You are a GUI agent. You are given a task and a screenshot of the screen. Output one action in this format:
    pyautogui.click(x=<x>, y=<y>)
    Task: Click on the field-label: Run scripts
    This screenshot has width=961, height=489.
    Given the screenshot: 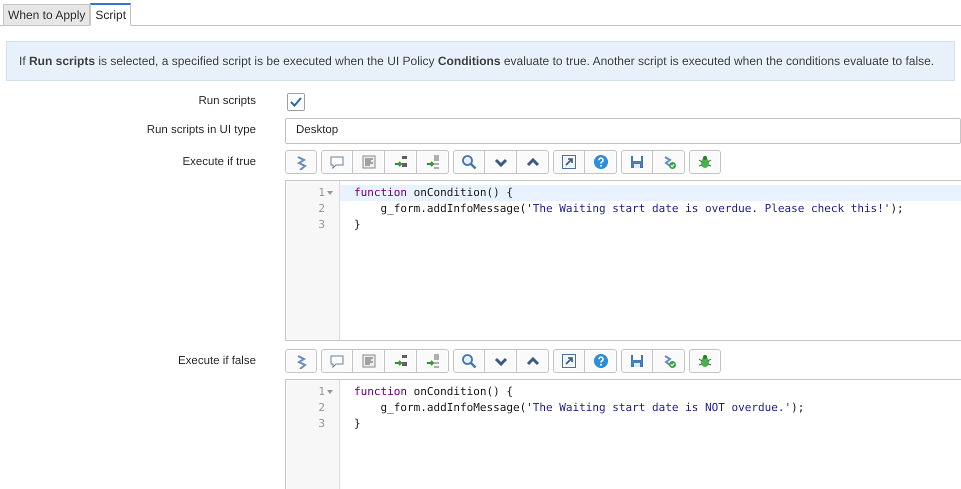 What is the action you would take?
    pyautogui.click(x=226, y=101)
    